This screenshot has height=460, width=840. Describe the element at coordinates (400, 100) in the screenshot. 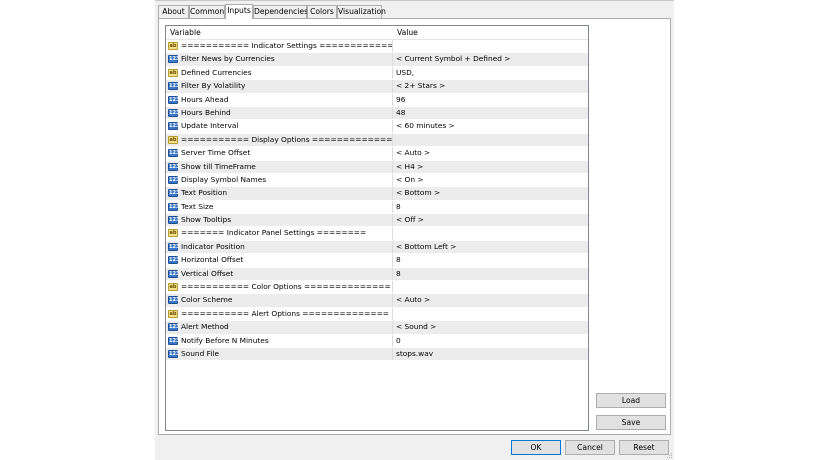

I see `value-cell: 96` at that location.